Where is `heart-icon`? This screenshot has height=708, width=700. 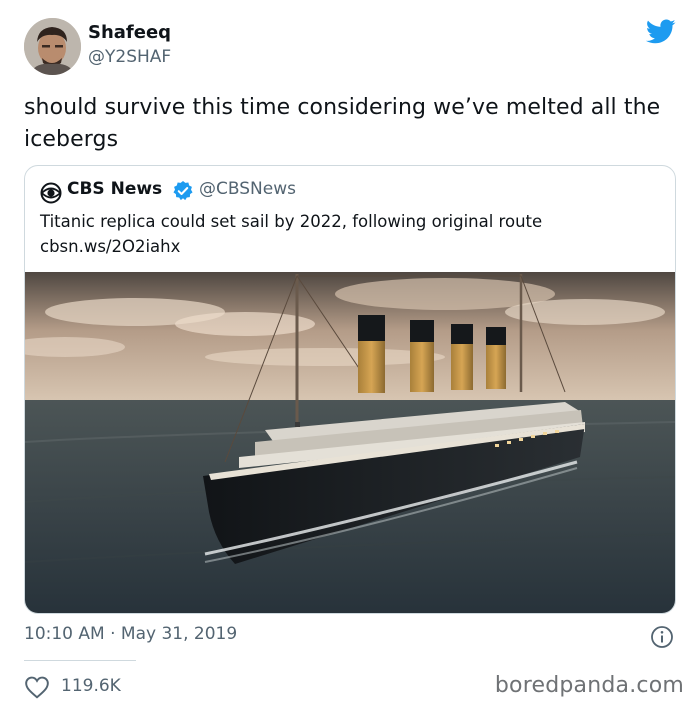
heart-icon is located at coordinates (37, 687).